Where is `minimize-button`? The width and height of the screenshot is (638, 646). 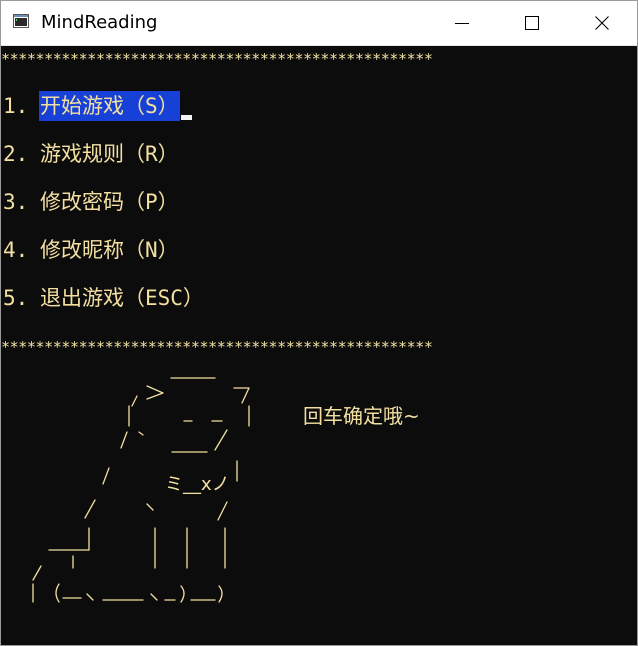
minimize-button is located at coordinates (462, 23).